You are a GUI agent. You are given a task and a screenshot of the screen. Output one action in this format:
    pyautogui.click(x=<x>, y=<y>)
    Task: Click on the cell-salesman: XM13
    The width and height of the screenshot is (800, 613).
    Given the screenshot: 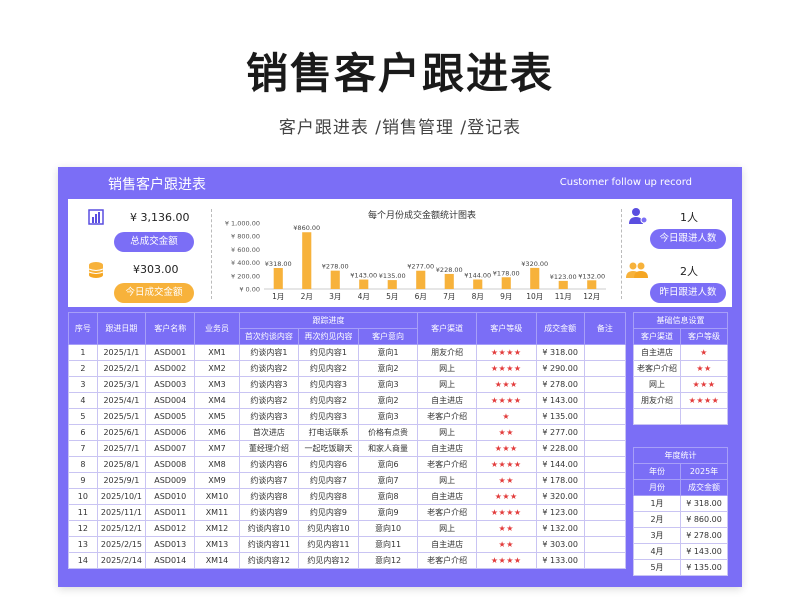 What is the action you would take?
    pyautogui.click(x=217, y=544)
    